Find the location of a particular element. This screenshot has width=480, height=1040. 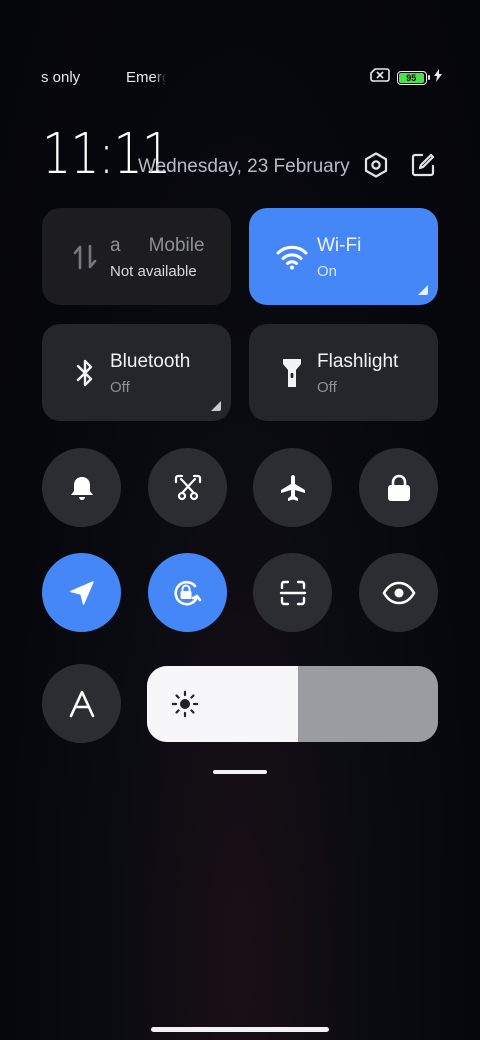

bell-icon is located at coordinates (81, 488).